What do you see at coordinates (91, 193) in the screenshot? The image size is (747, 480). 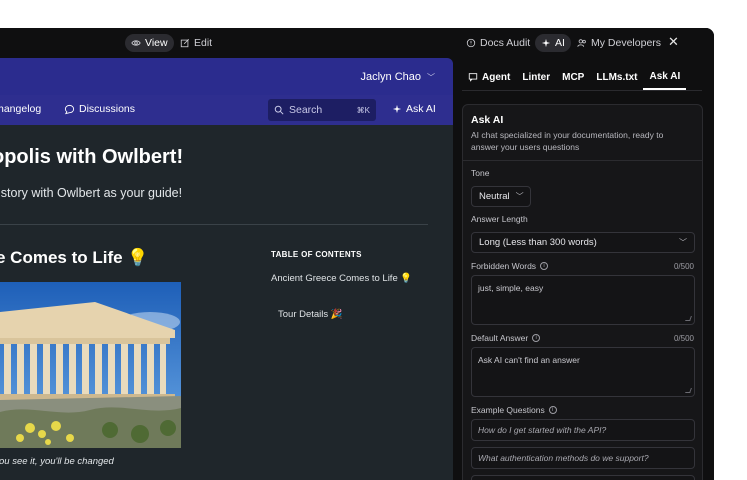 I see `page-subtitle: istory with Owlbert as your guide!` at bounding box center [91, 193].